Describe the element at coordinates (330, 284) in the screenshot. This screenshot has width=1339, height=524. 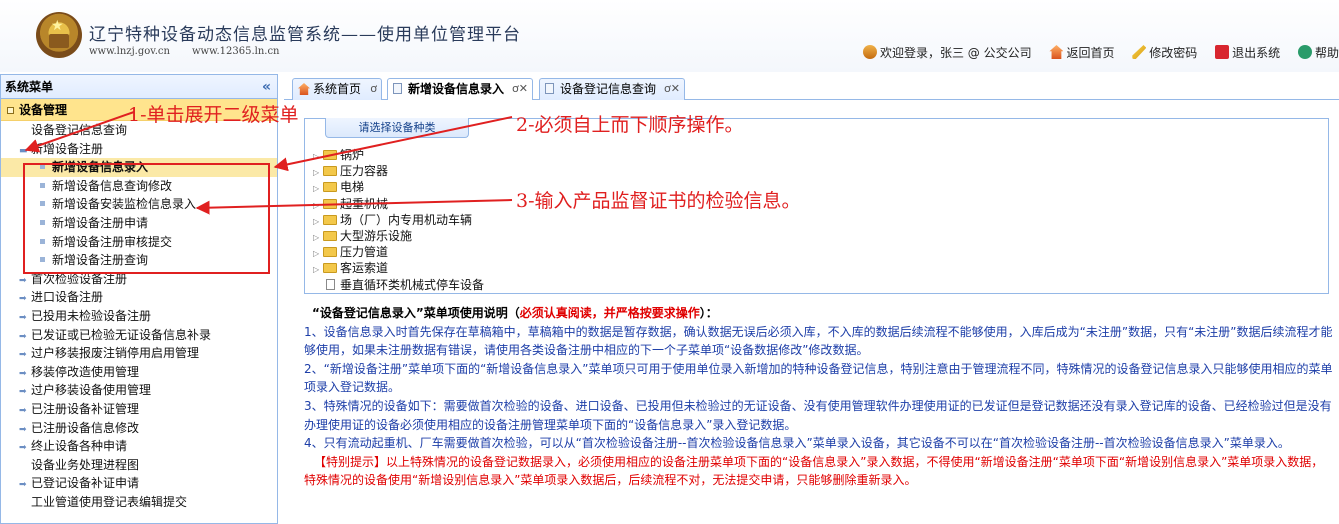
I see `document-icon` at that location.